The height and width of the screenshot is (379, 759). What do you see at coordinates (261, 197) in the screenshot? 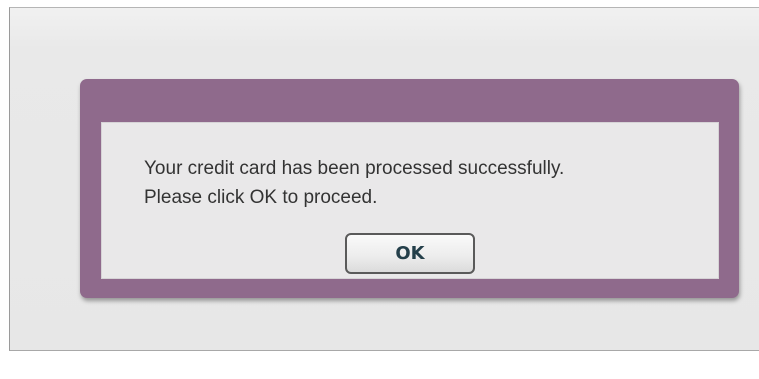
I see `message-line-2: Please click OK to proceed.` at bounding box center [261, 197].